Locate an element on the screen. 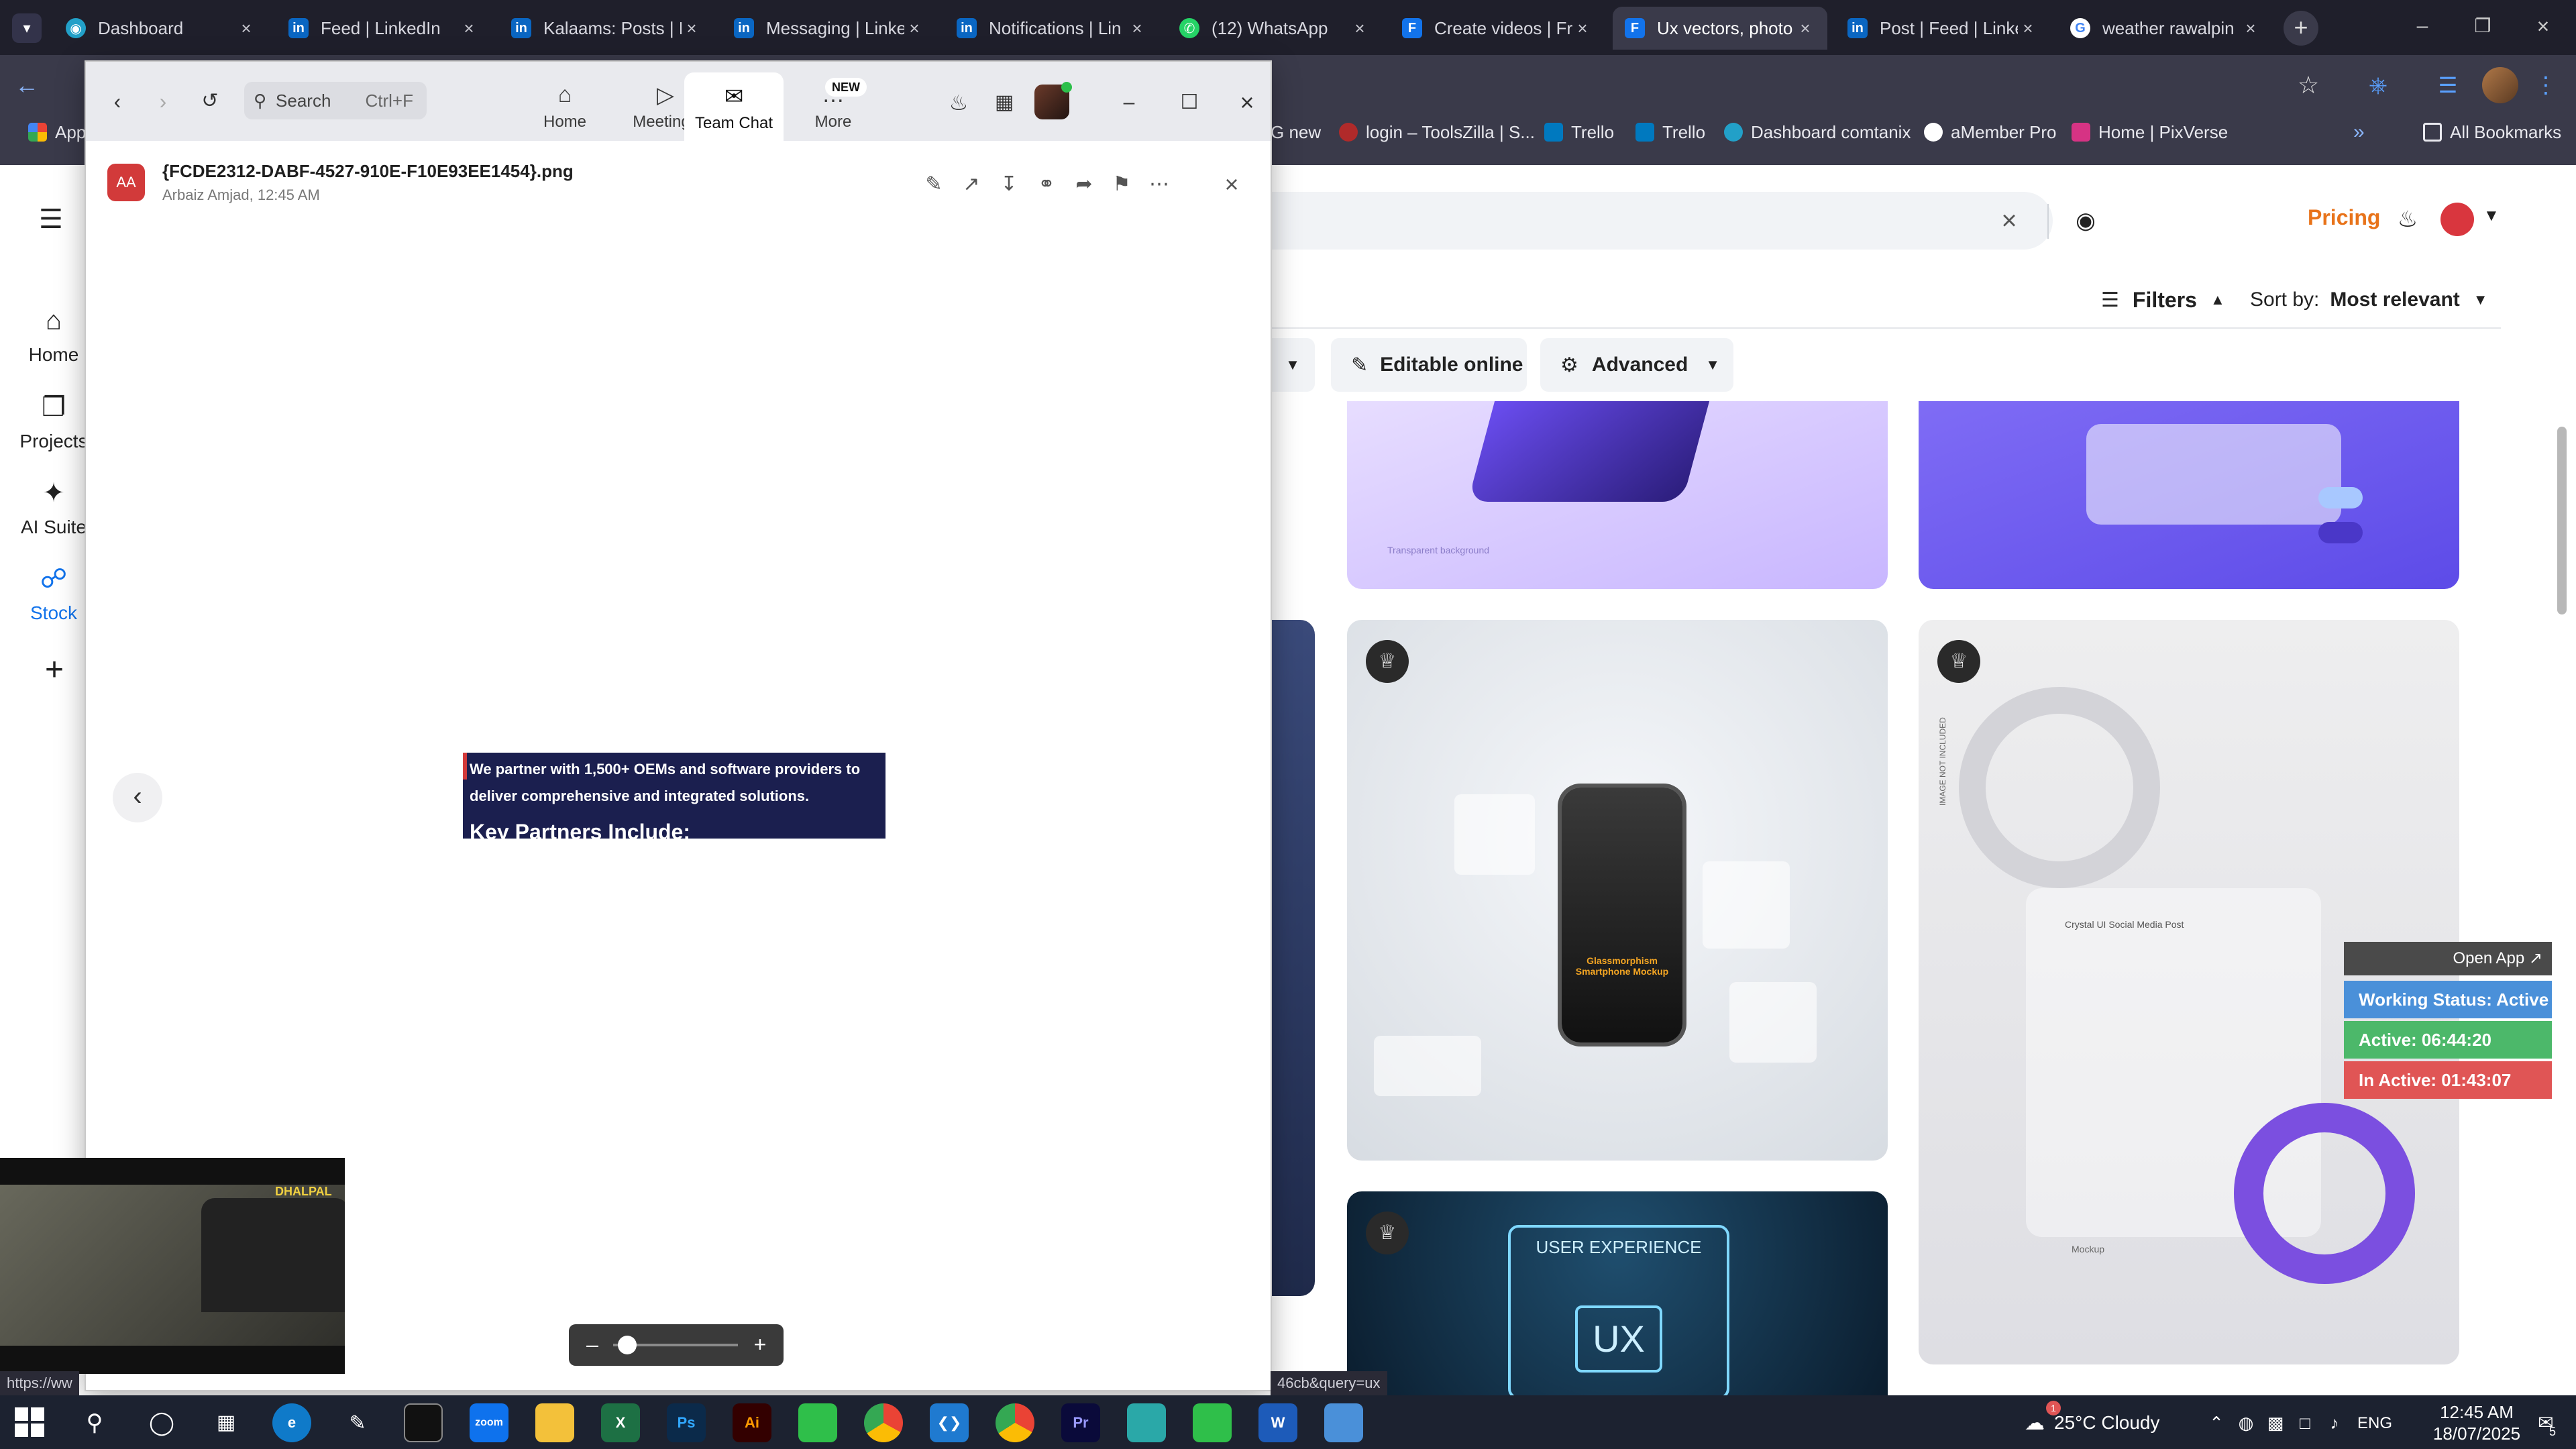 Image resolution: width=2576 pixels, height=1449 pixels. media-controls-icon: ☰ is located at coordinates (2448, 85).